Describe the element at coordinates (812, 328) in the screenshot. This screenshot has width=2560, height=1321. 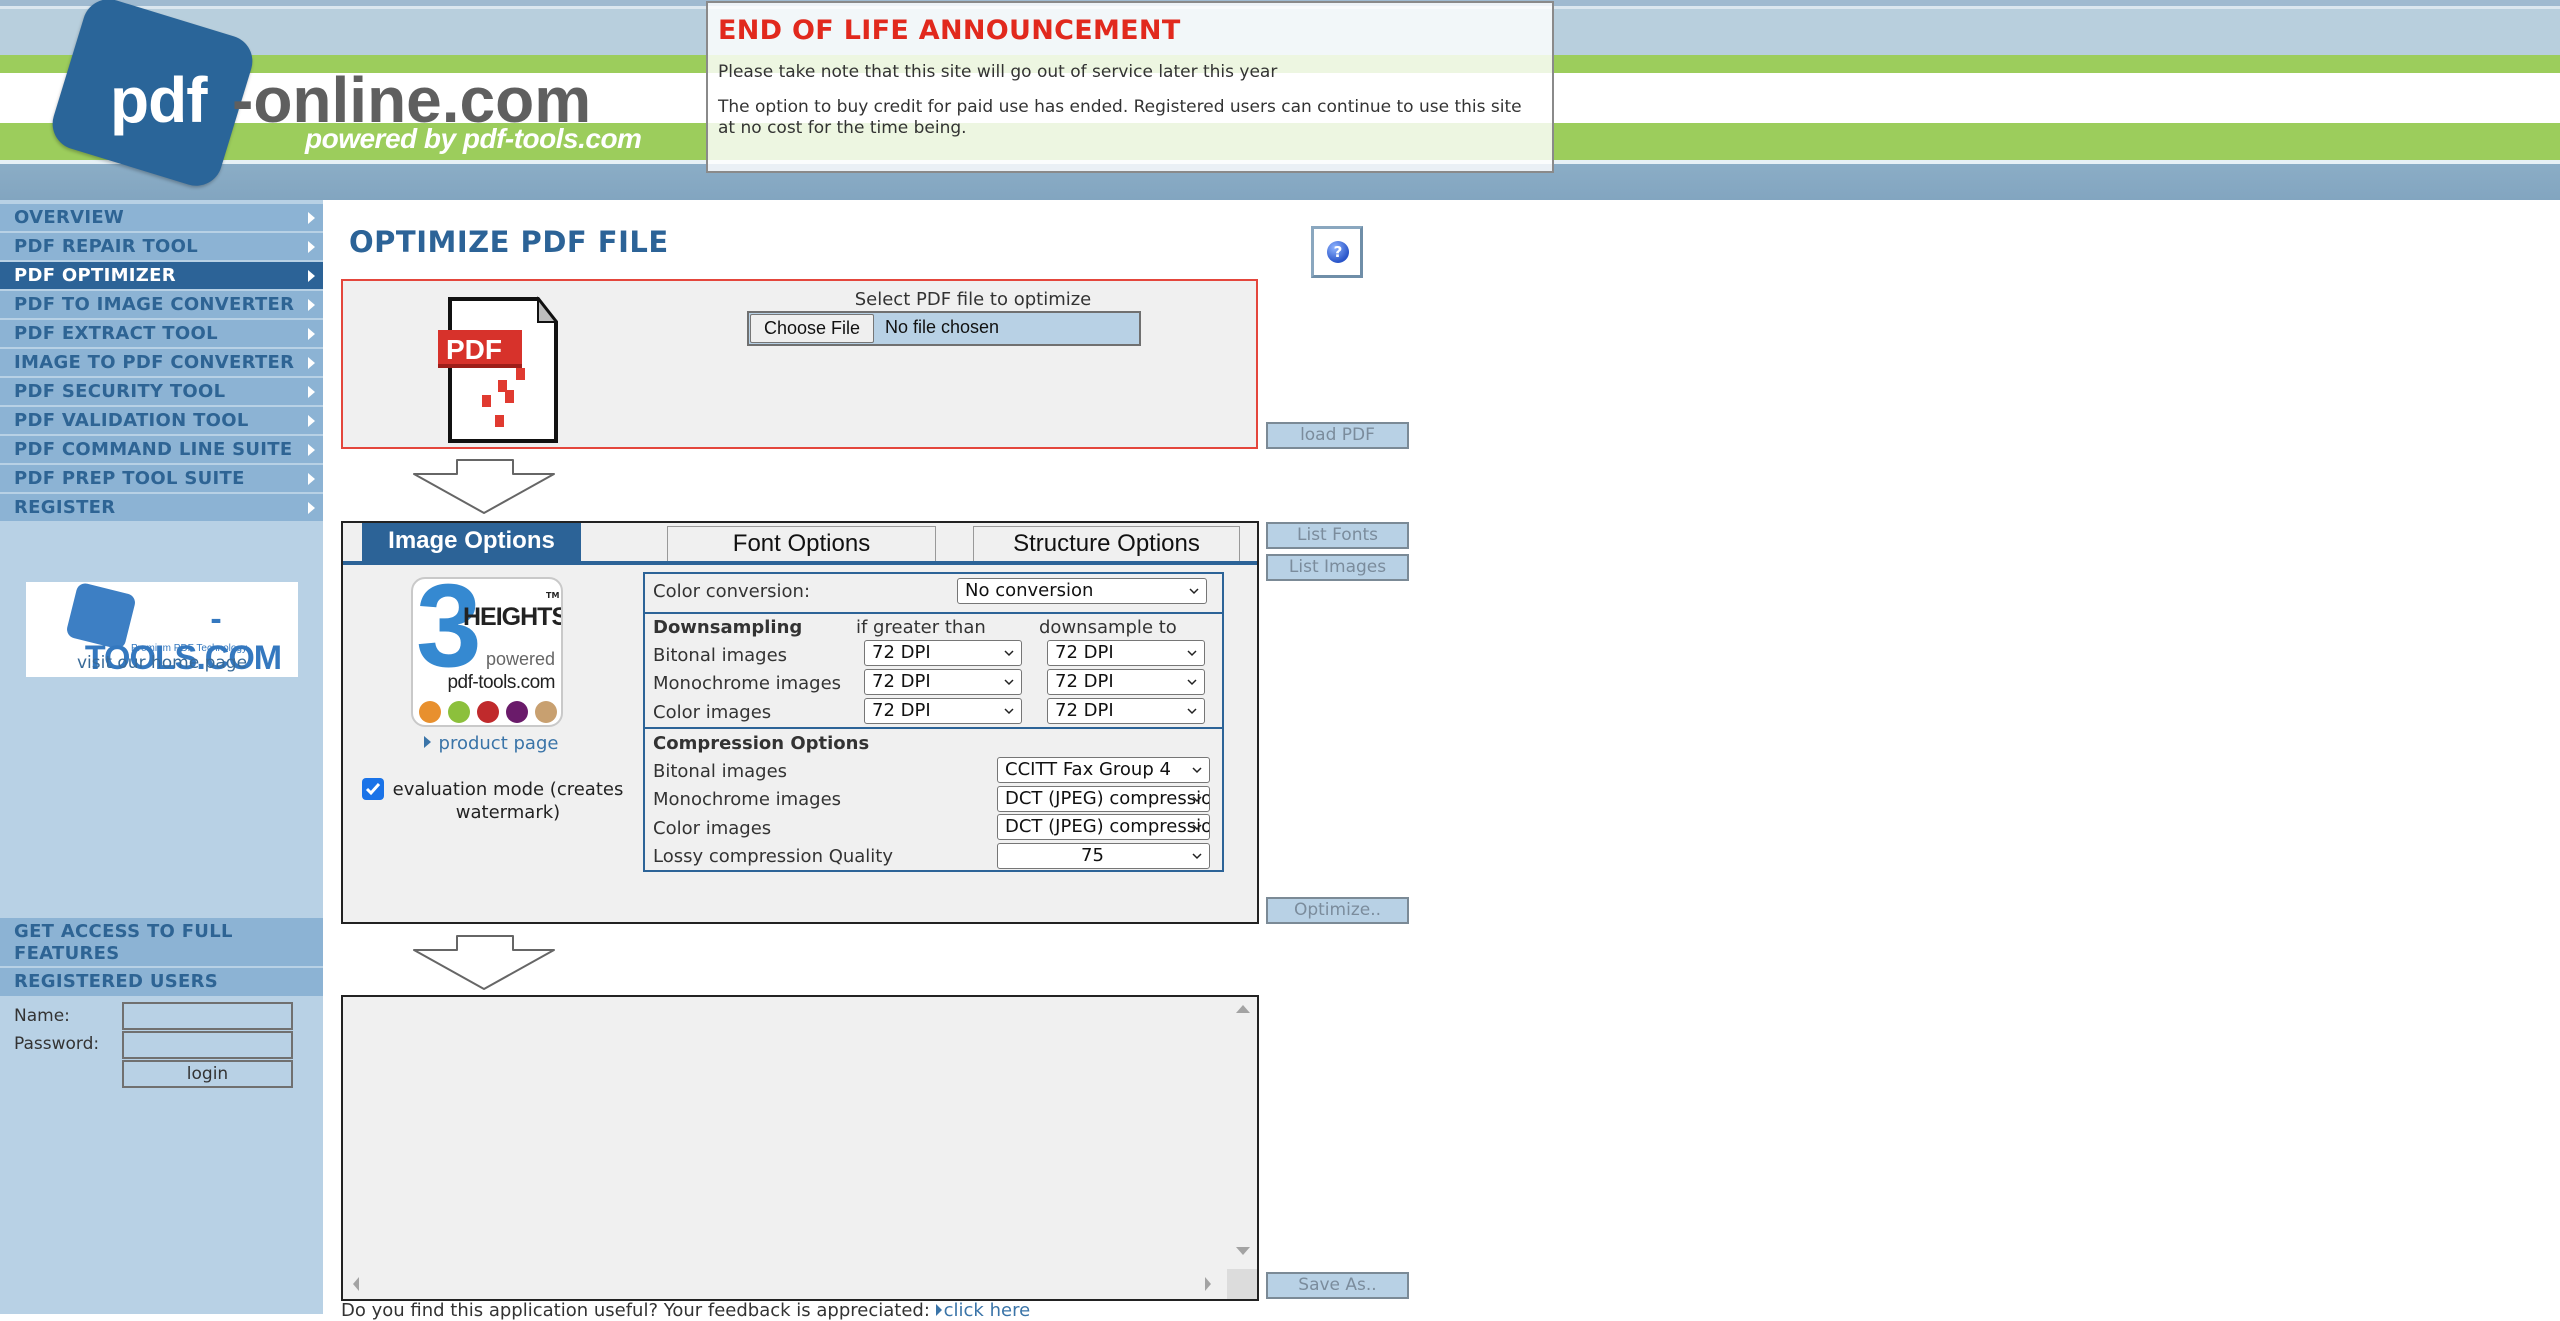
I see `choose-file-button: Choose File` at that location.